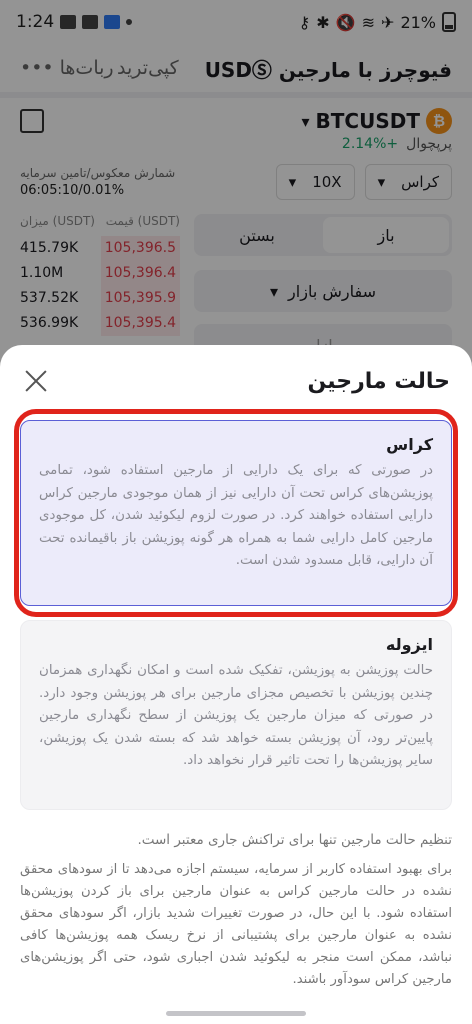 Image resolution: width=472 pixels, height=1024 pixels. What do you see at coordinates (36, 381) in the screenshot?
I see `close-icon` at bounding box center [36, 381].